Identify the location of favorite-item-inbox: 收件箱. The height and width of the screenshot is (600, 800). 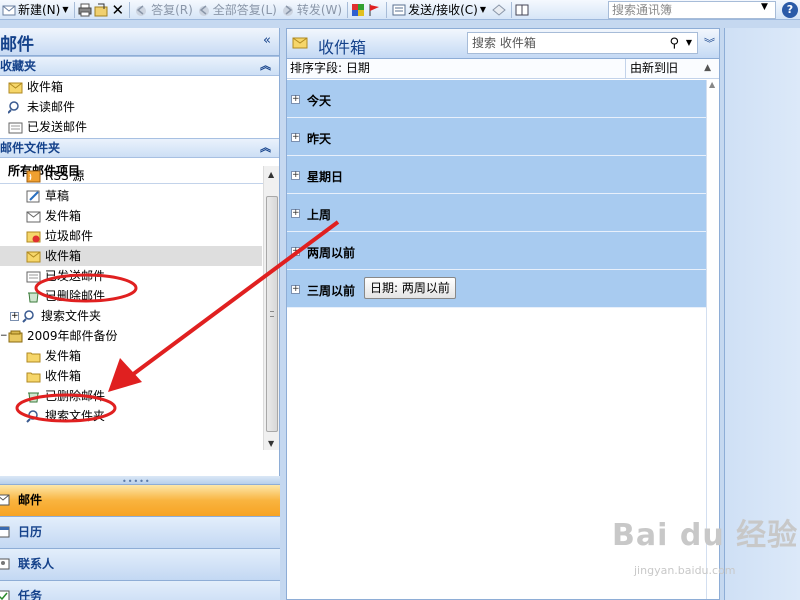
(143, 87).